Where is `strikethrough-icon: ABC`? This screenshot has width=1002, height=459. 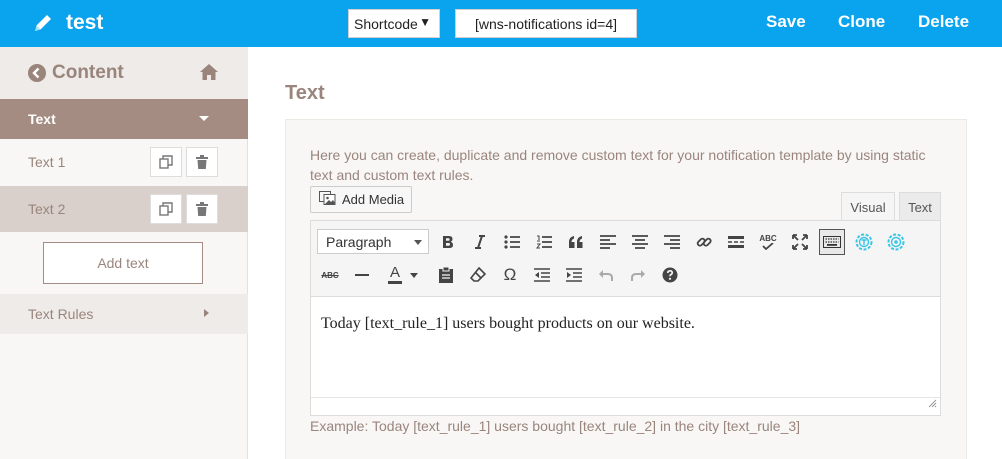 strikethrough-icon: ABC is located at coordinates (330, 275).